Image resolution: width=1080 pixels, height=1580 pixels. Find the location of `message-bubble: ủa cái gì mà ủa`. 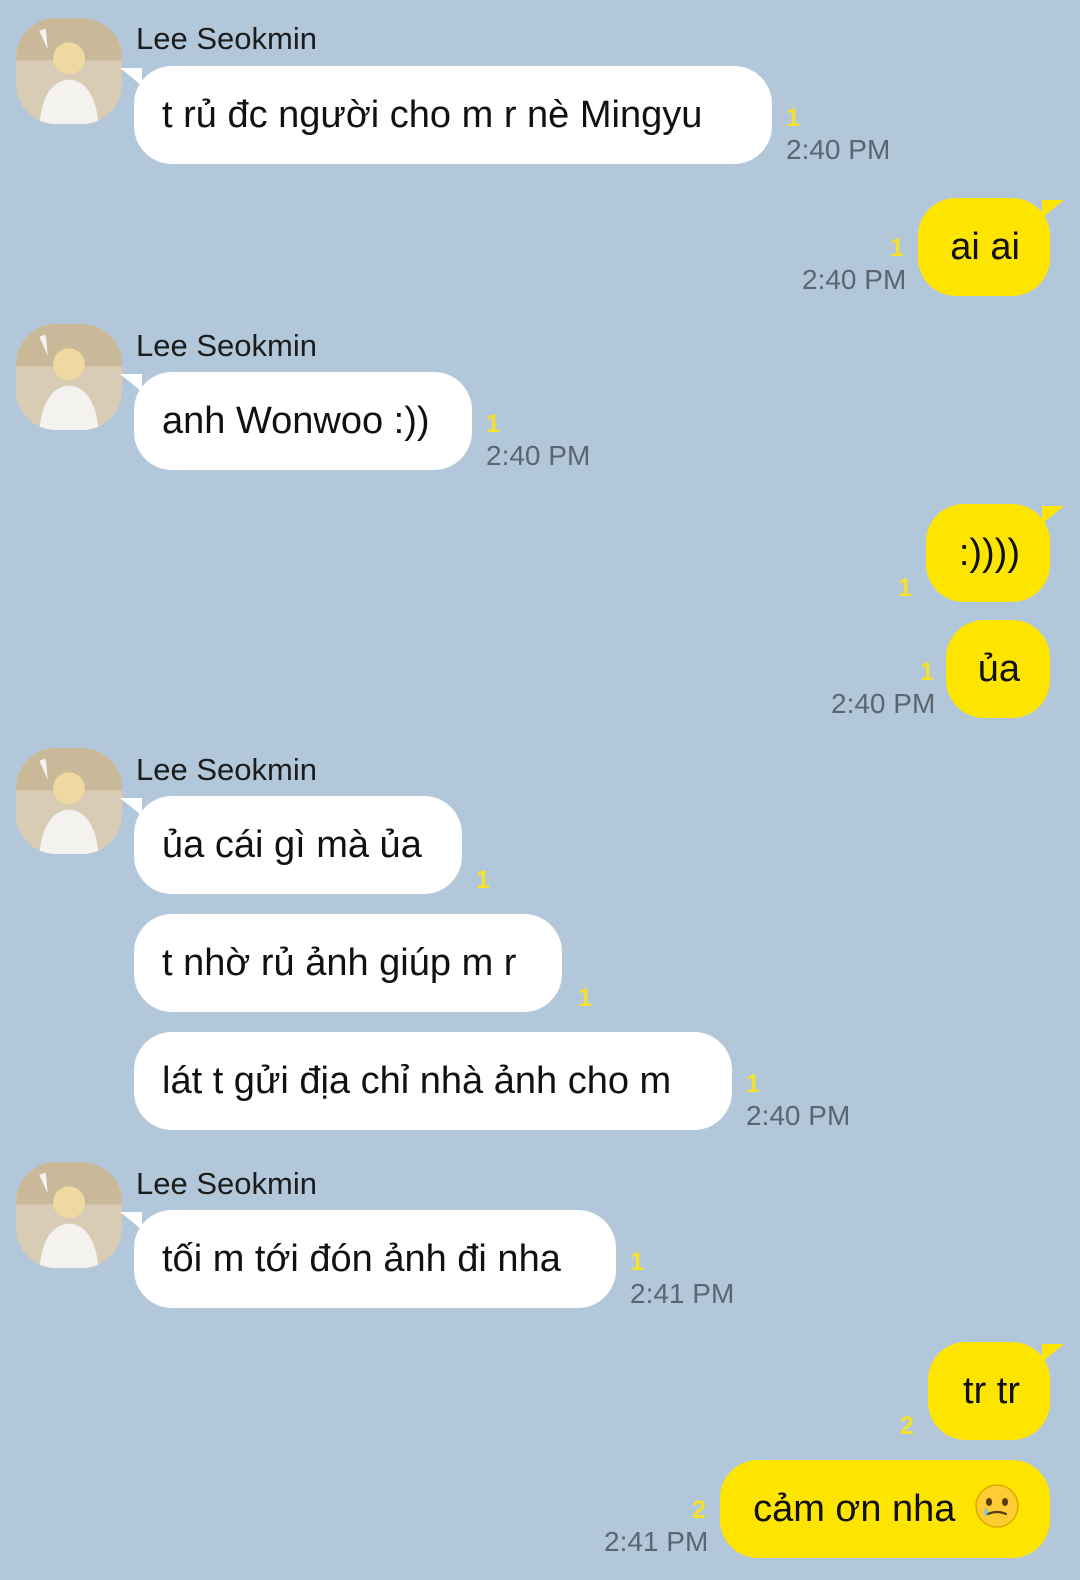

message-bubble: ủa cái gì mà ủa is located at coordinates (291, 845).